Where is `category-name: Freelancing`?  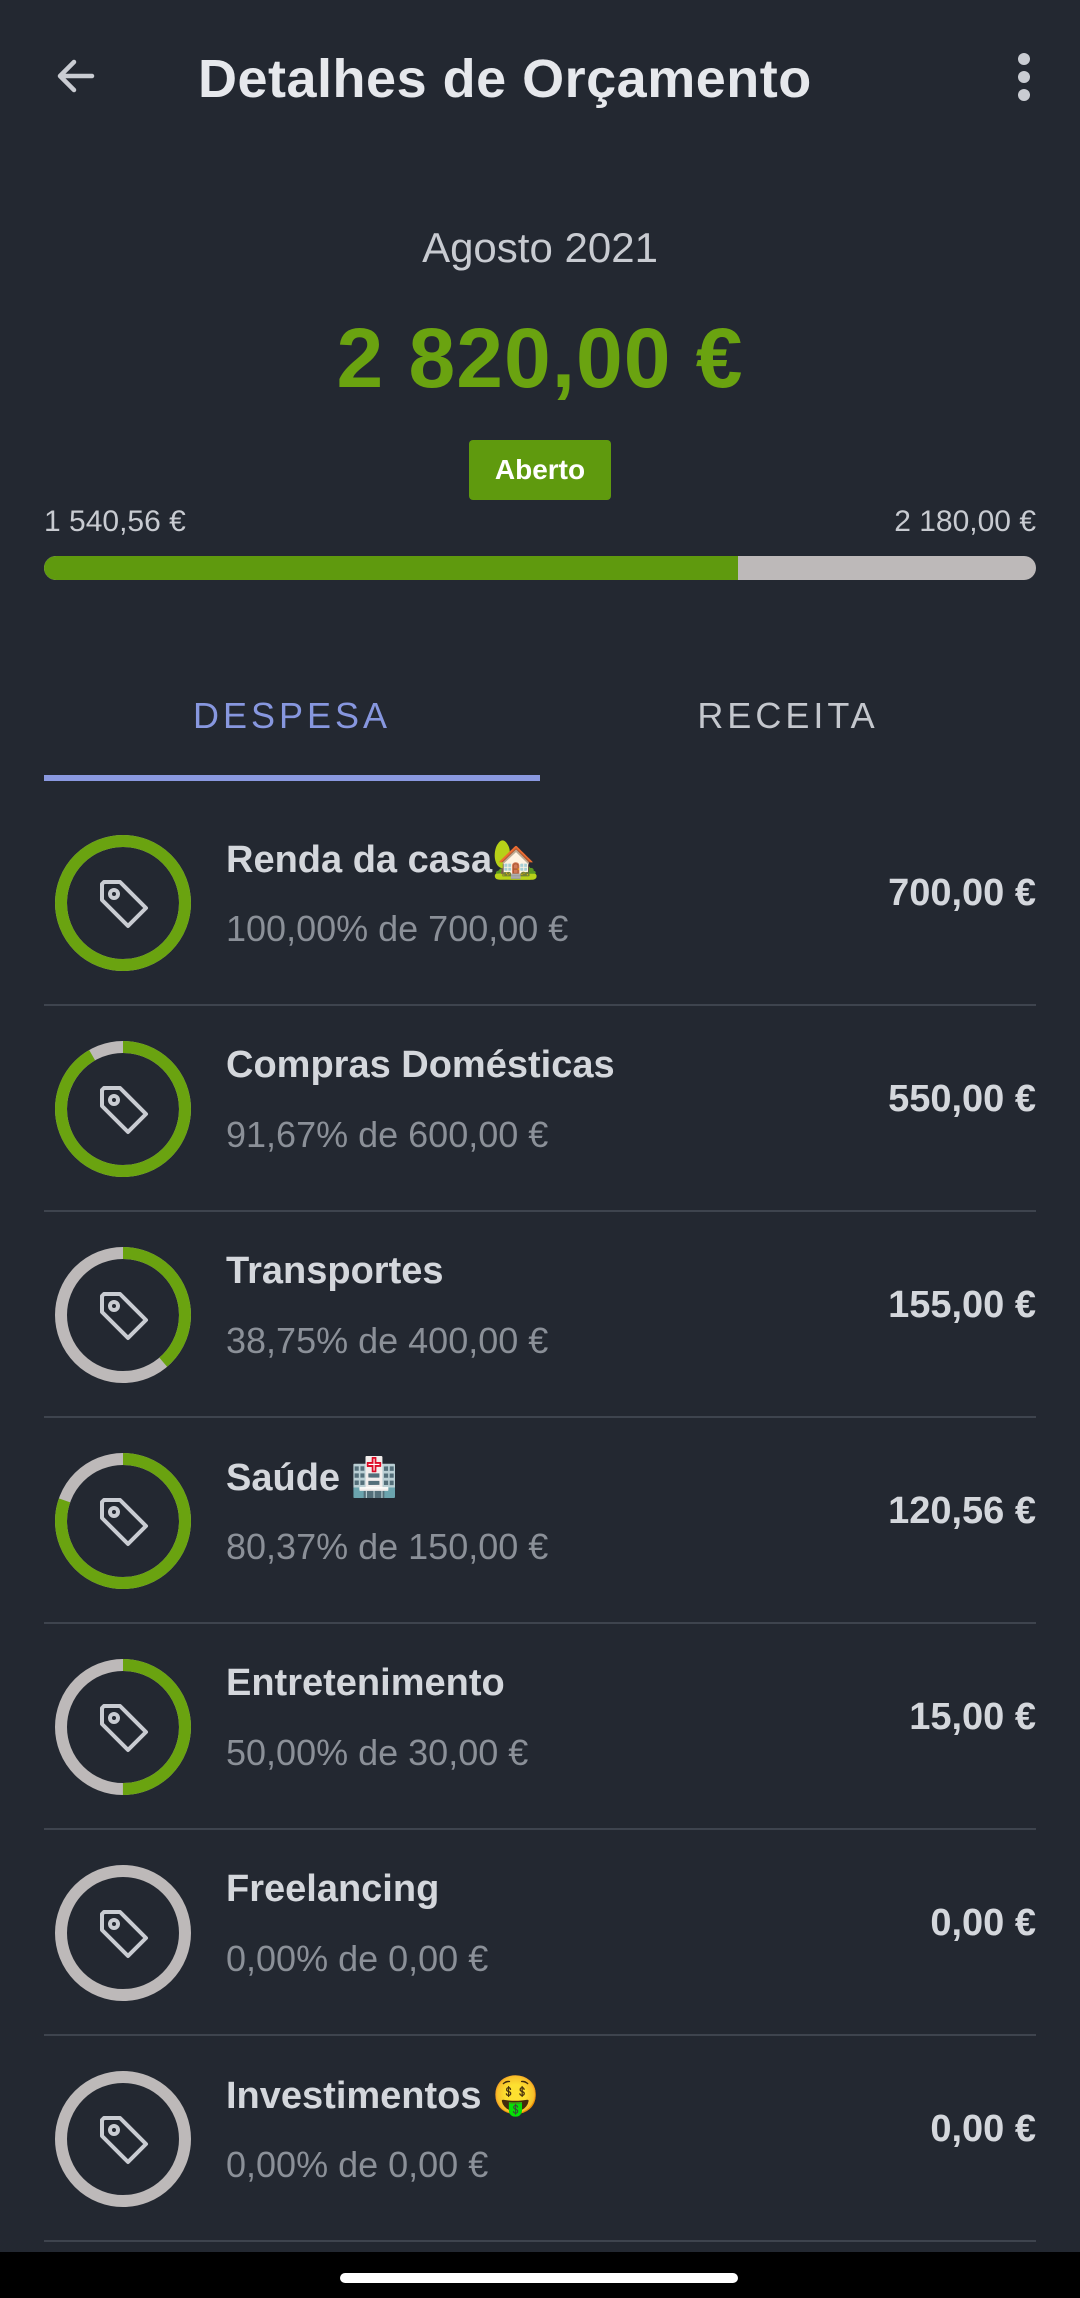 category-name: Freelancing is located at coordinates (333, 1889).